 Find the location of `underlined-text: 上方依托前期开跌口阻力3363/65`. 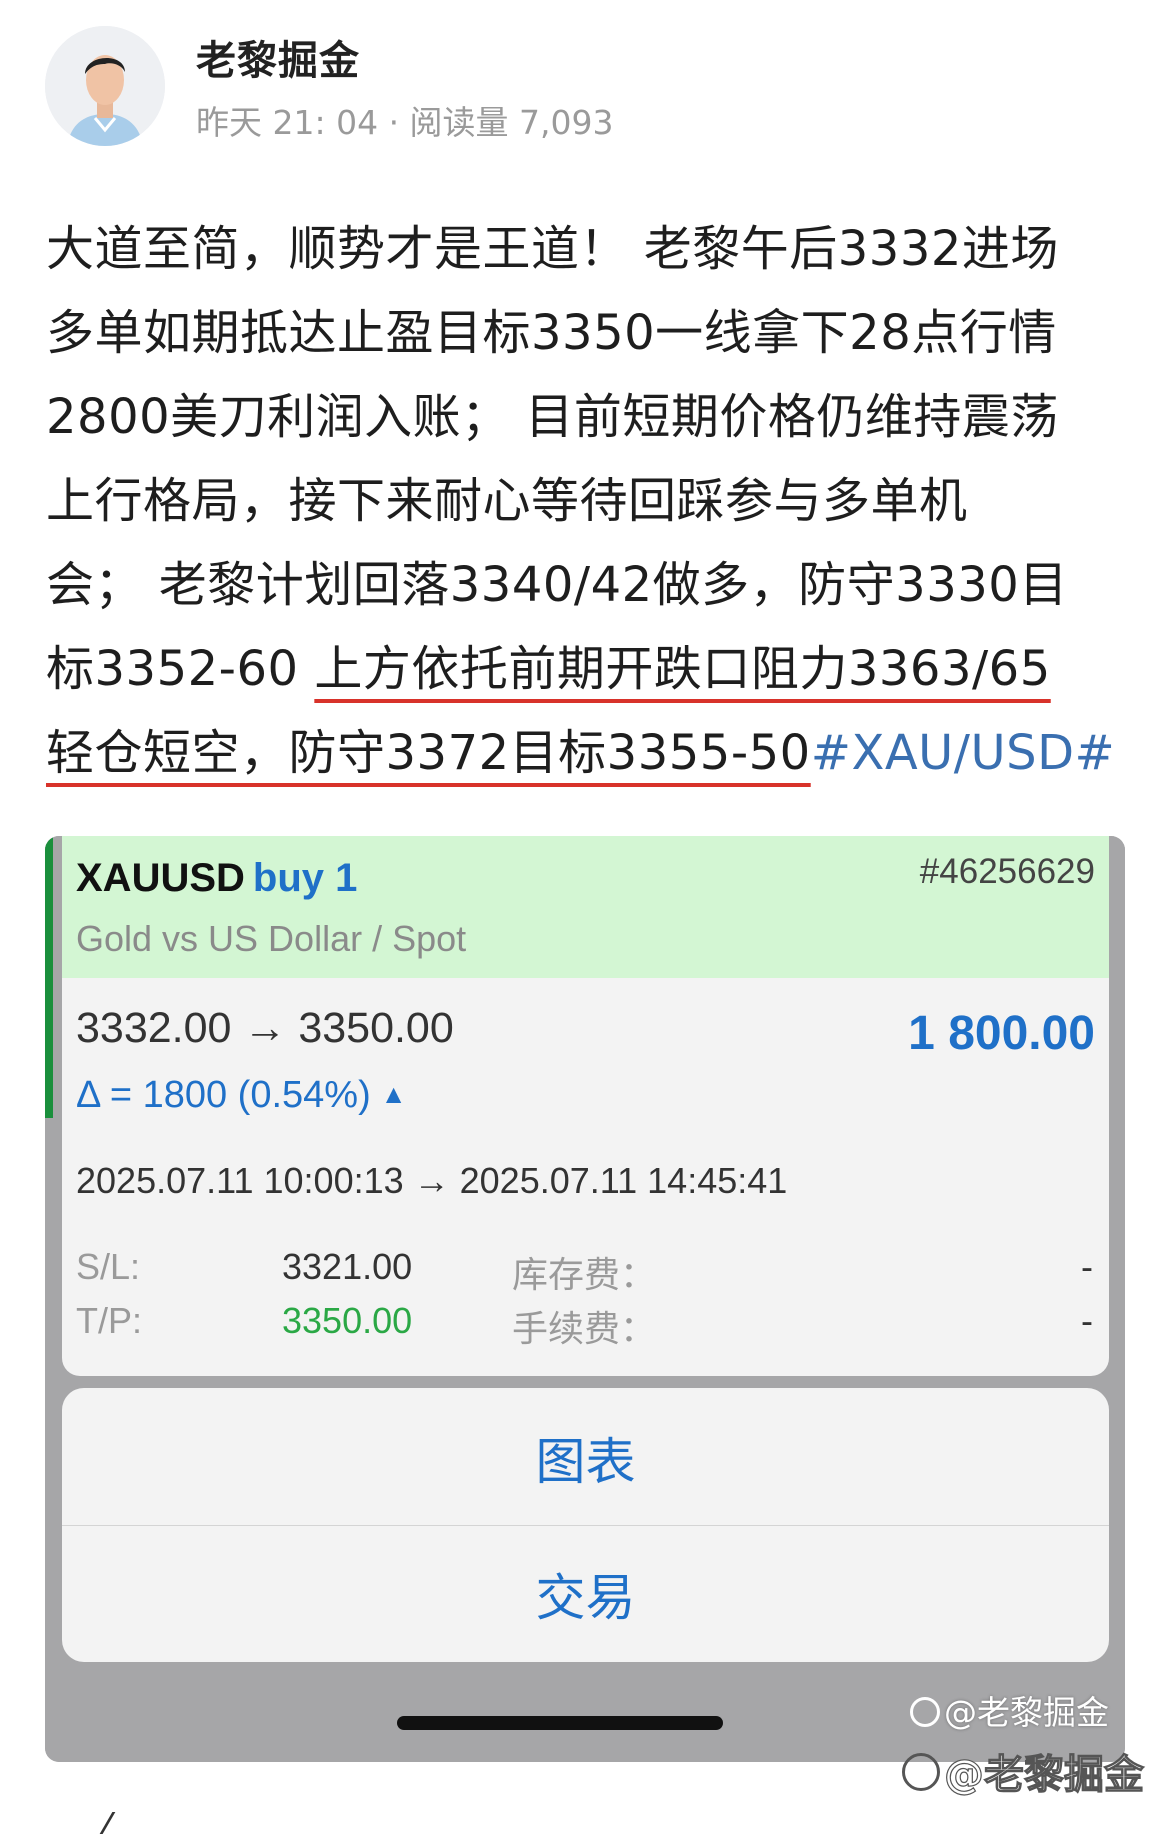

underlined-text: 上方依托前期开跌口阻力3363/65 is located at coordinates (682, 669).